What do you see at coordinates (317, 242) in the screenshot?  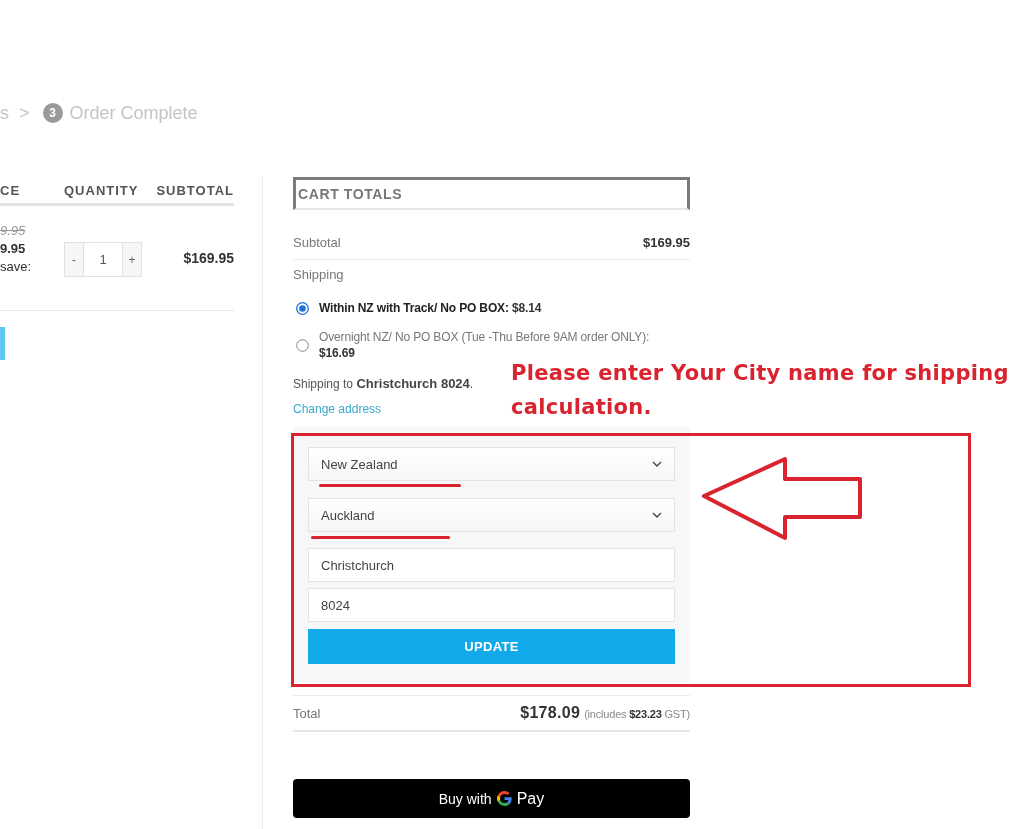 I see `subtotal-label: Subtotal` at bounding box center [317, 242].